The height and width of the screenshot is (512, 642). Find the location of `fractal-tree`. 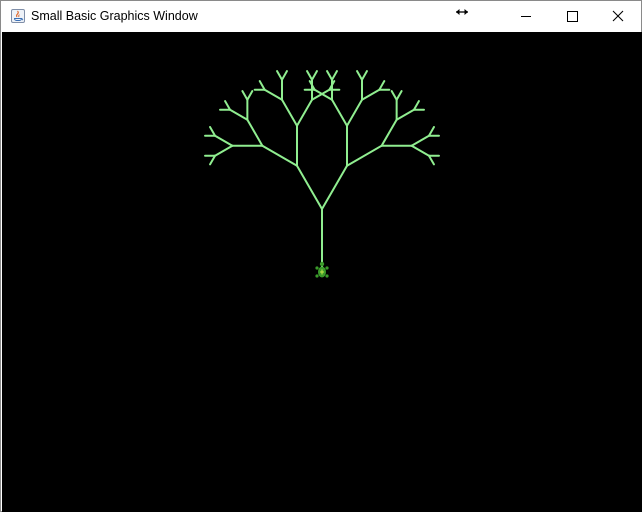

fractal-tree is located at coordinates (322, 170).